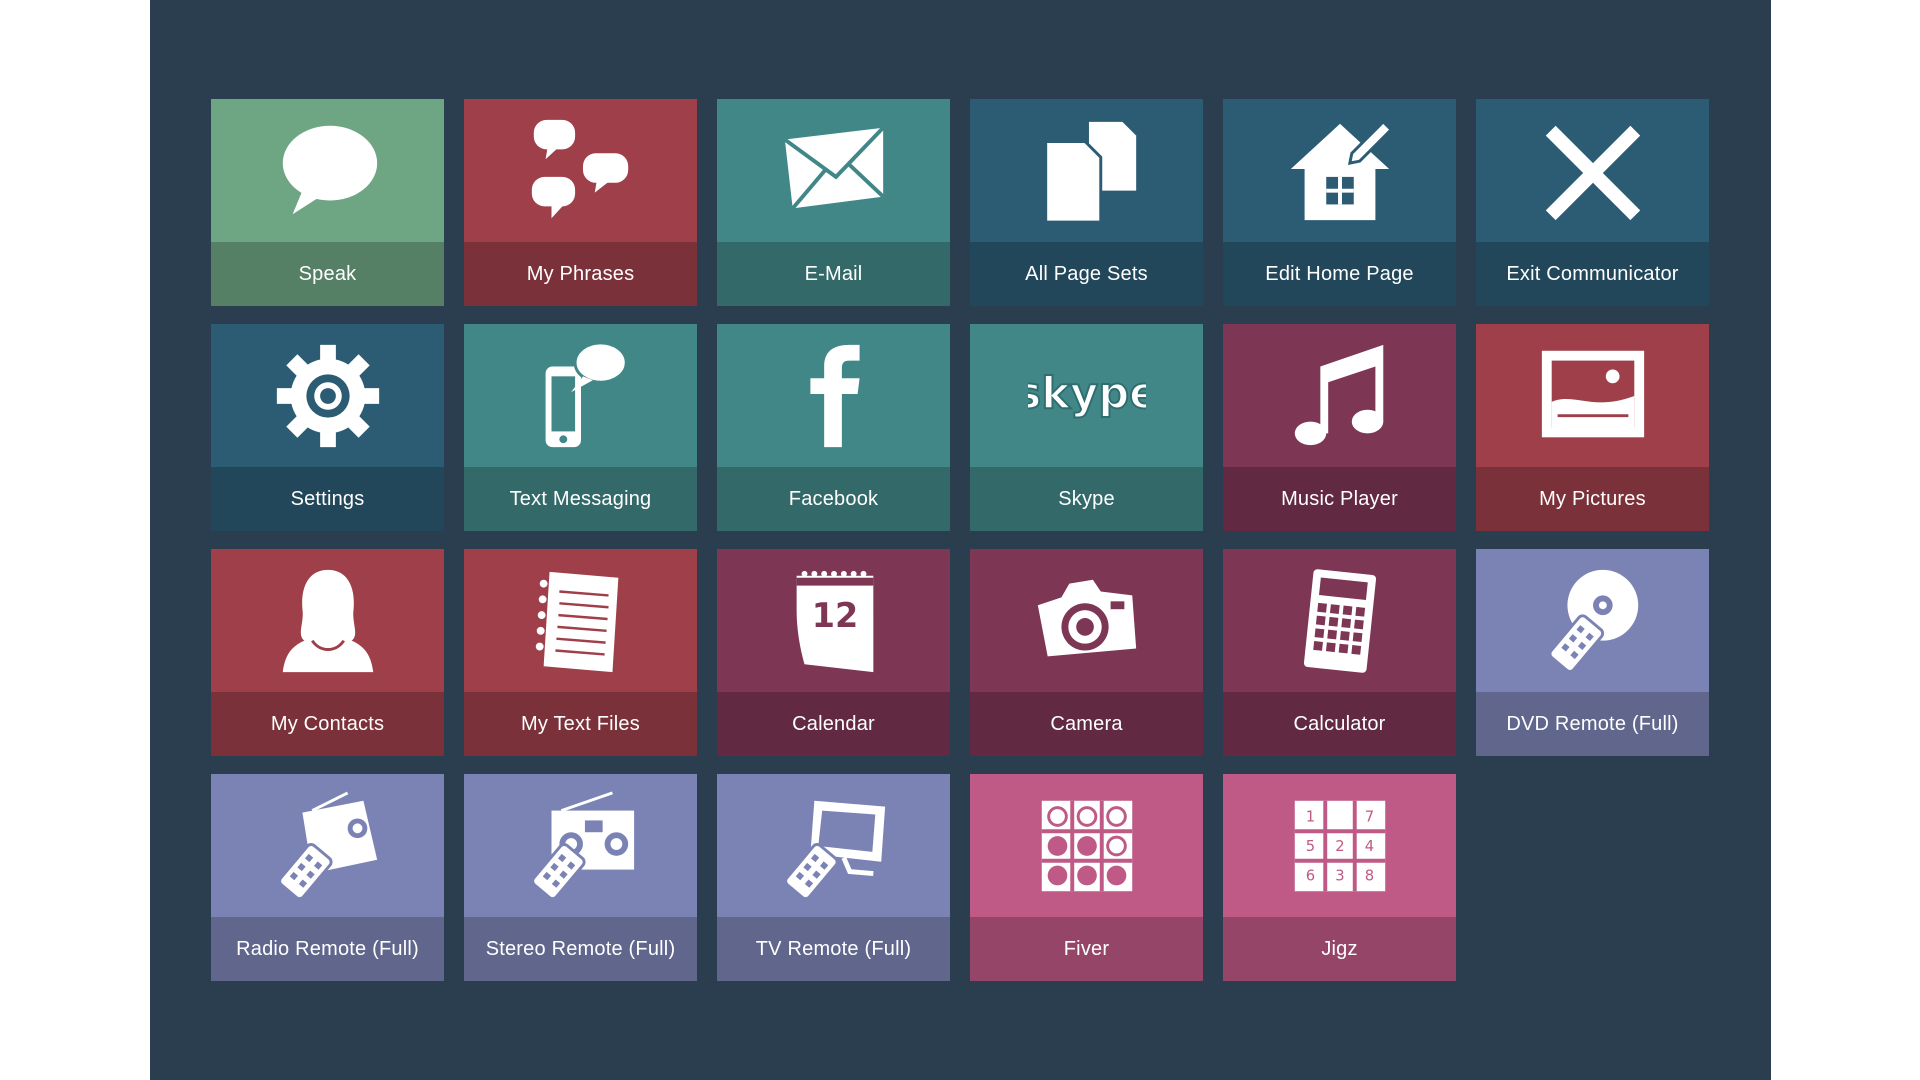  What do you see at coordinates (580, 170) in the screenshot?
I see `chat-bubbles-icon` at bounding box center [580, 170].